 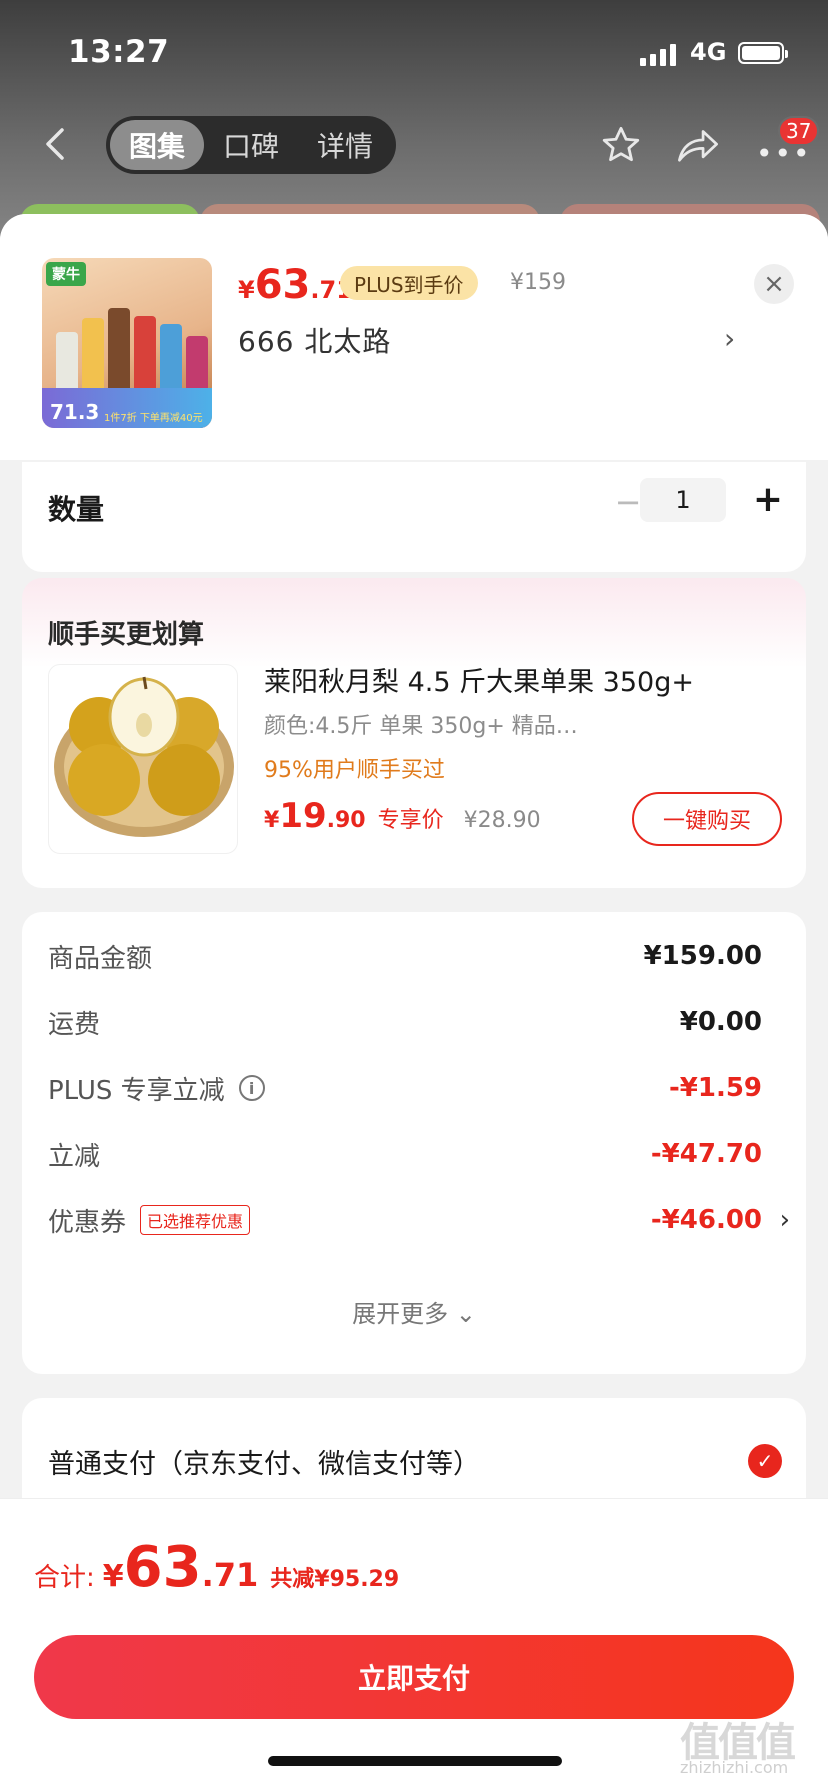 What do you see at coordinates (418, 1088) in the screenshot?
I see `fee-row-plus-discount: PLUS 专享立减 i -¥1.59` at bounding box center [418, 1088].